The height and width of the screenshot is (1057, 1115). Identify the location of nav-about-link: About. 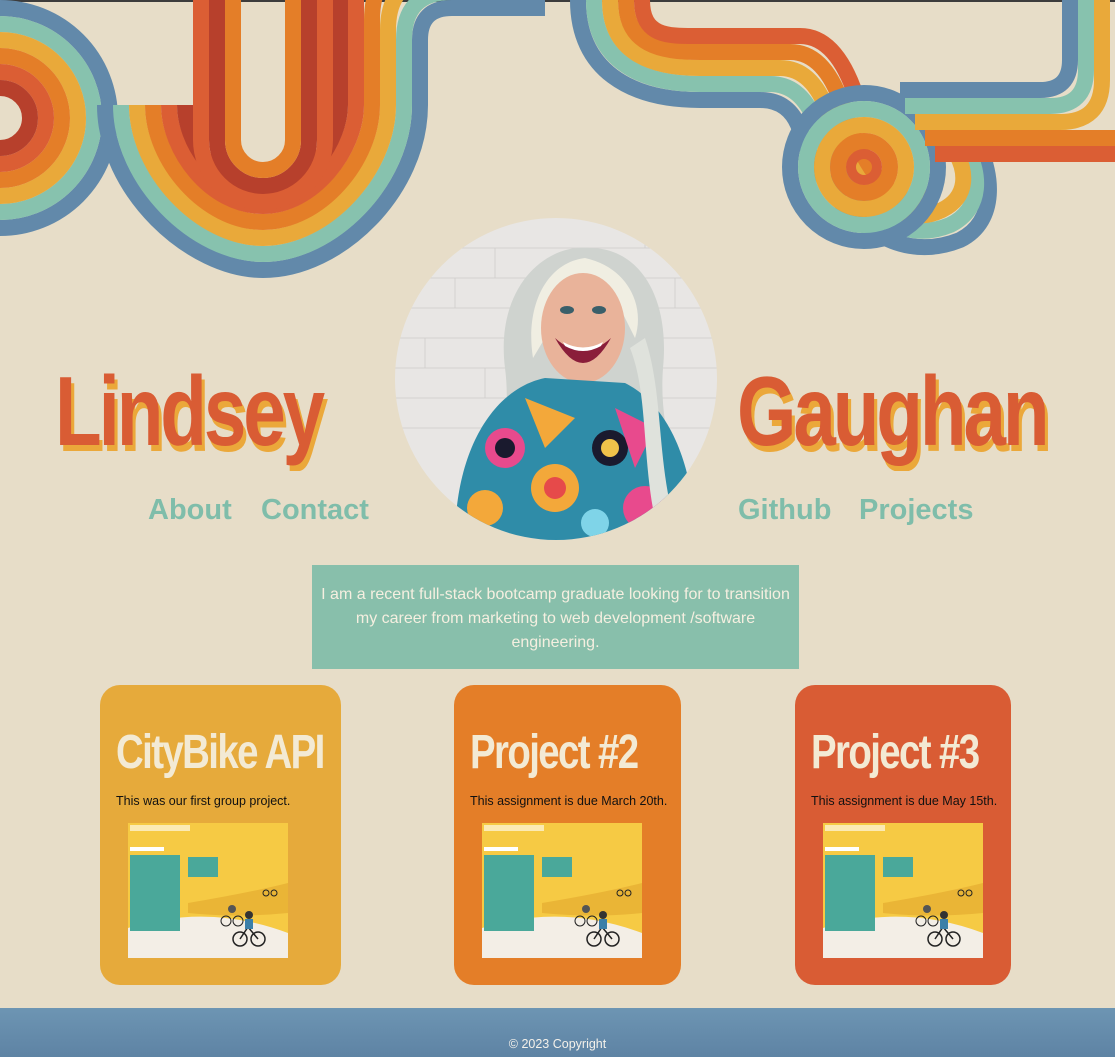
(190, 510).